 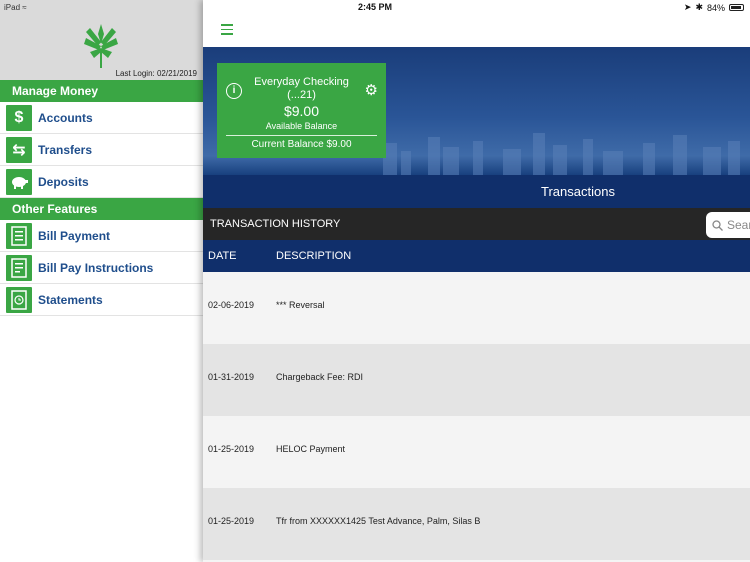 What do you see at coordinates (476, 191) in the screenshot?
I see `page-title: Transactions` at bounding box center [476, 191].